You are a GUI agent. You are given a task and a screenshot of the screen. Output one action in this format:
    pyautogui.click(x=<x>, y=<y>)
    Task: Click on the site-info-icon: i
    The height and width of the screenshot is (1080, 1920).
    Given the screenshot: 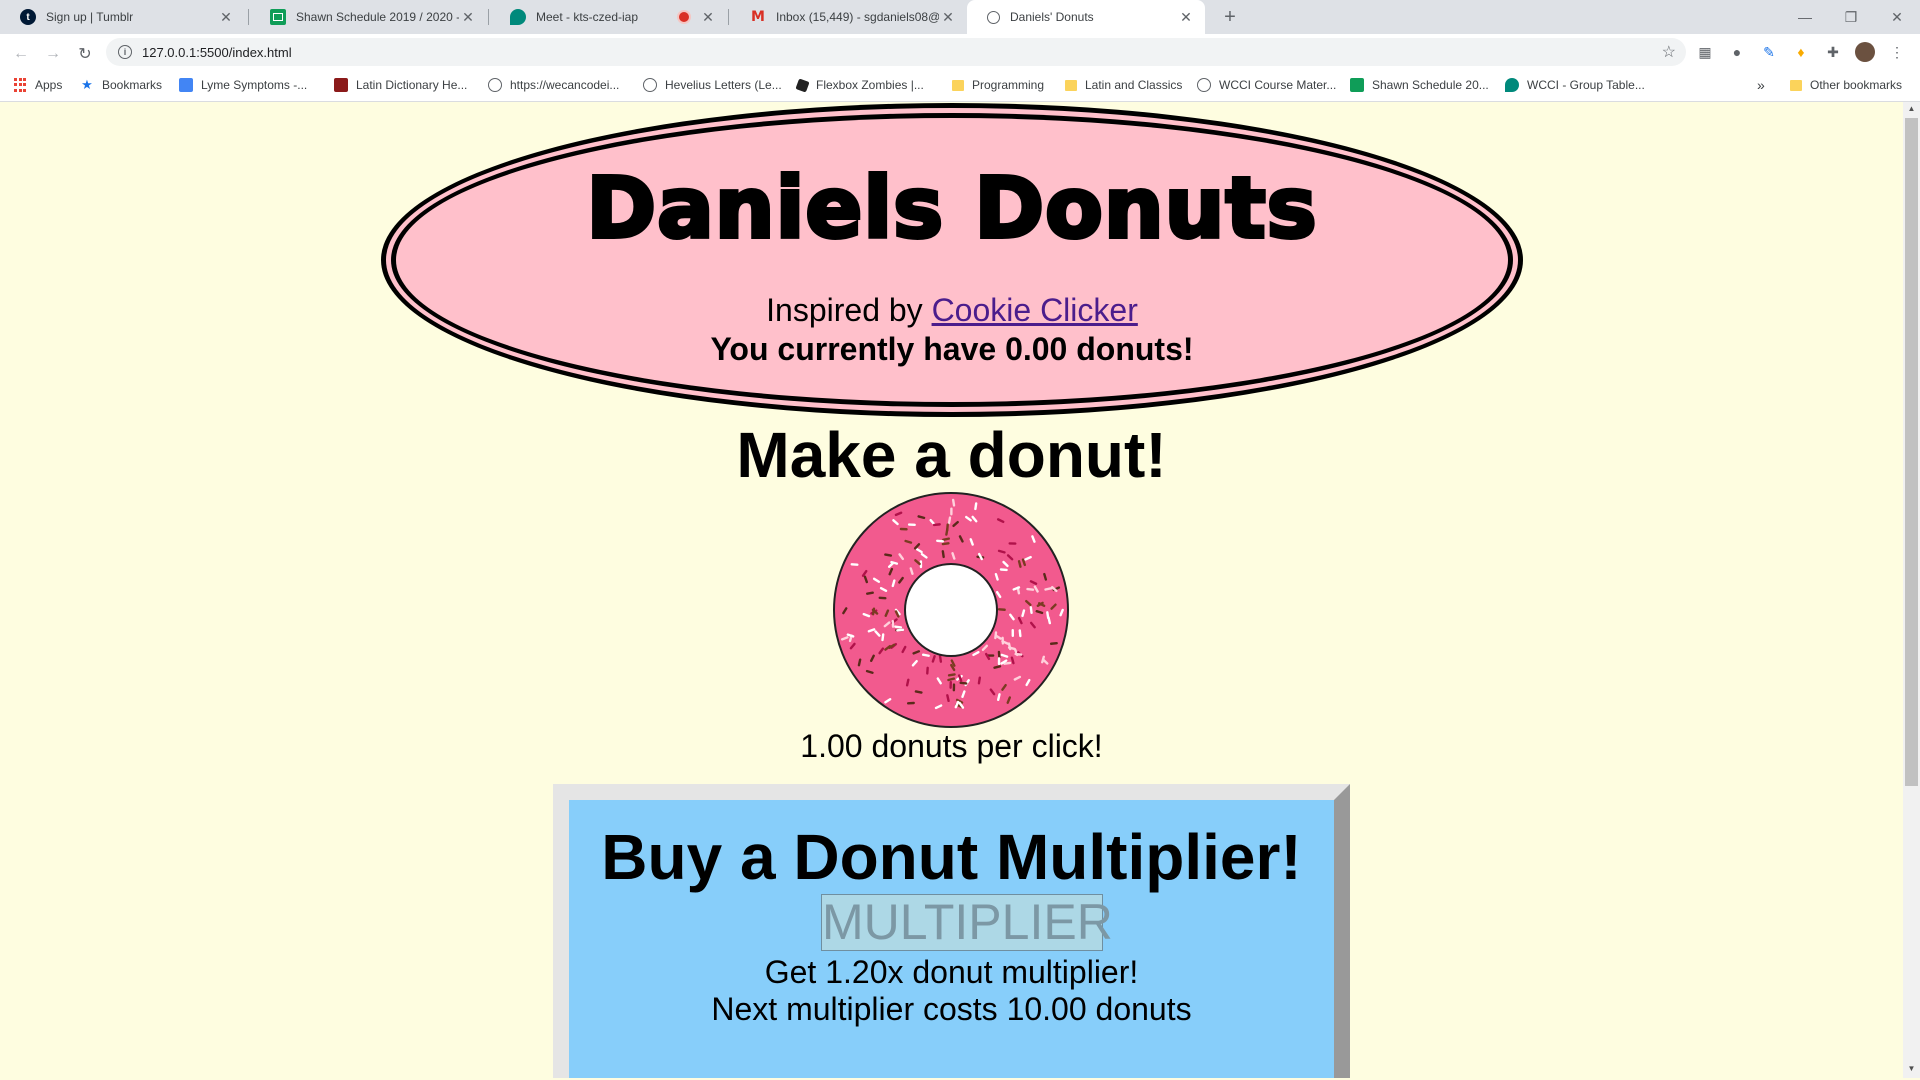 What is the action you would take?
    pyautogui.click(x=125, y=52)
    